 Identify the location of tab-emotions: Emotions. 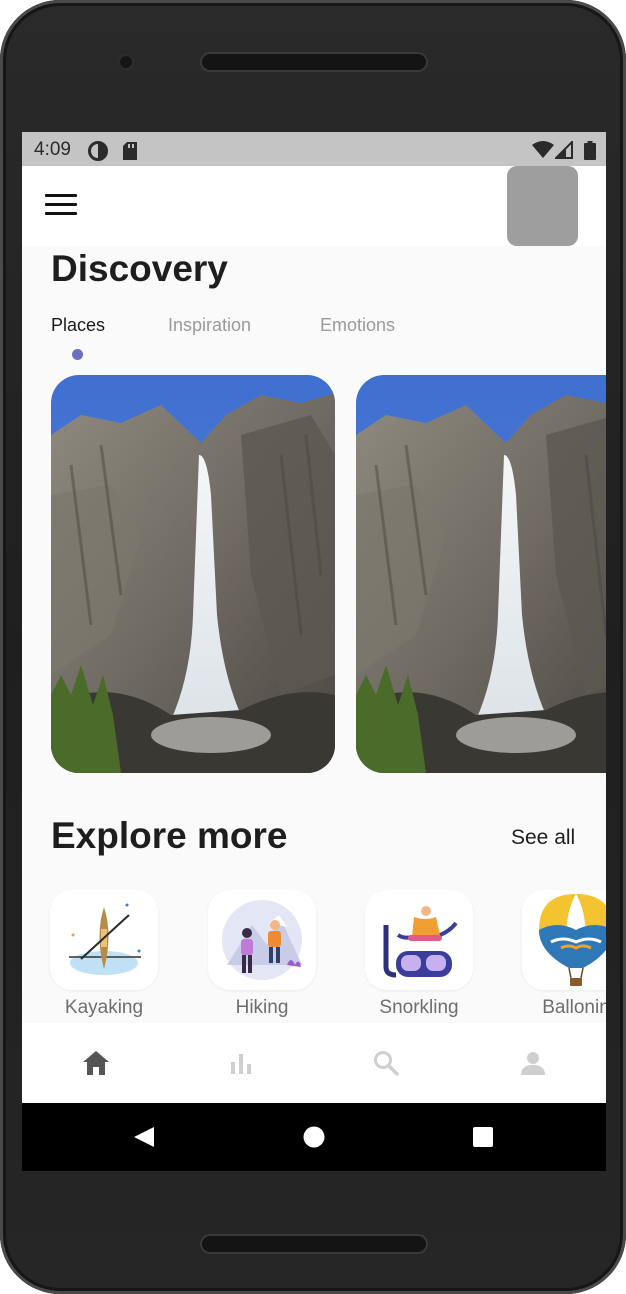
(357, 325).